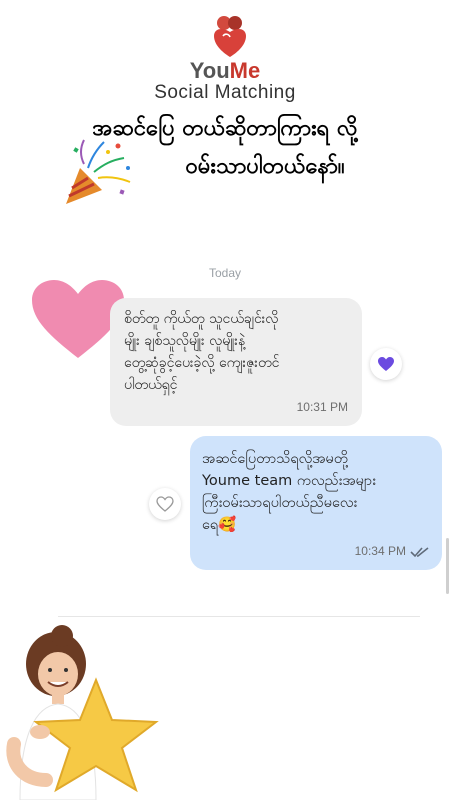 The image size is (450, 800). What do you see at coordinates (225, 92) in the screenshot?
I see `brand-tagline: Social Matching` at bounding box center [225, 92].